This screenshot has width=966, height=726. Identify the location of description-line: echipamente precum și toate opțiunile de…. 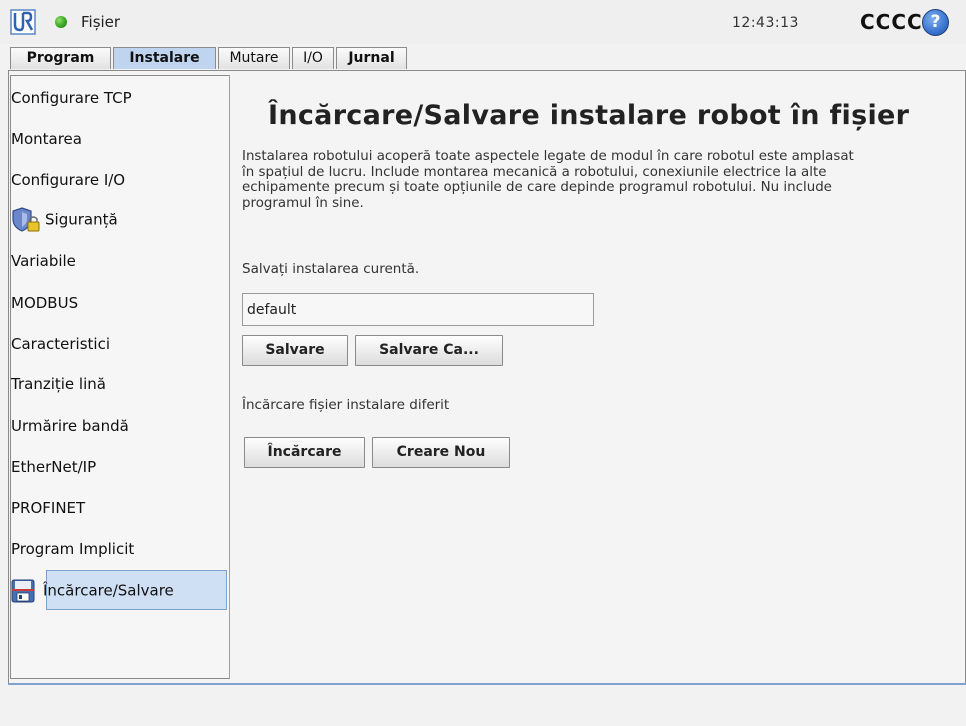
(537, 187).